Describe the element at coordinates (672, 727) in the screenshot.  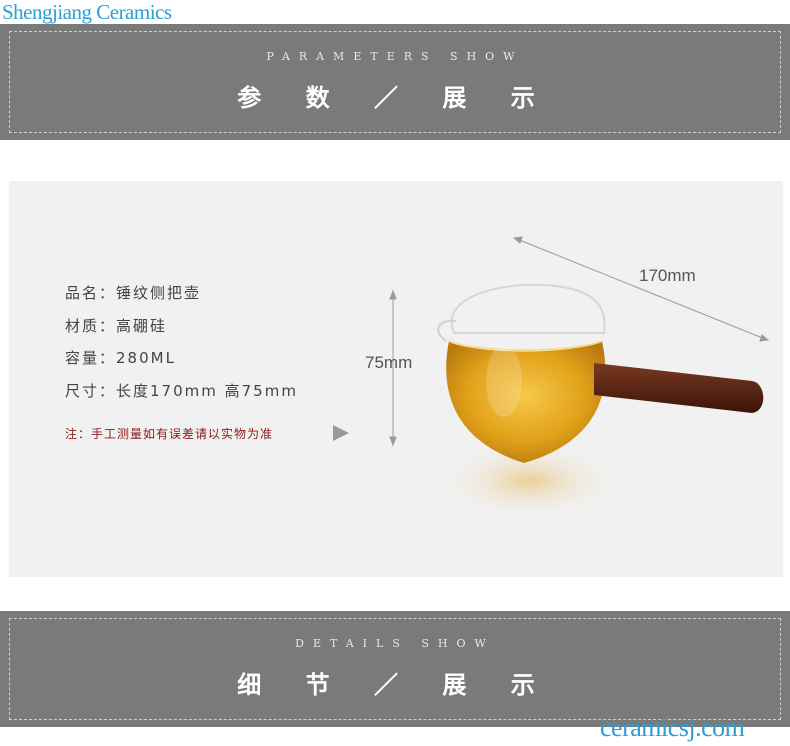
I see `watermark-bottom: ceramicsj.com` at that location.